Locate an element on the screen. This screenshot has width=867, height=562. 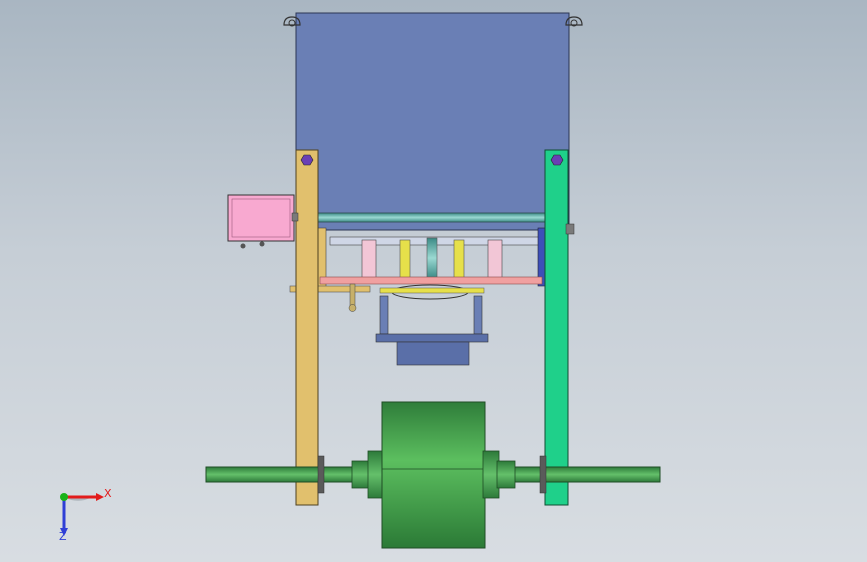
hopper is located at coordinates (433, 121).